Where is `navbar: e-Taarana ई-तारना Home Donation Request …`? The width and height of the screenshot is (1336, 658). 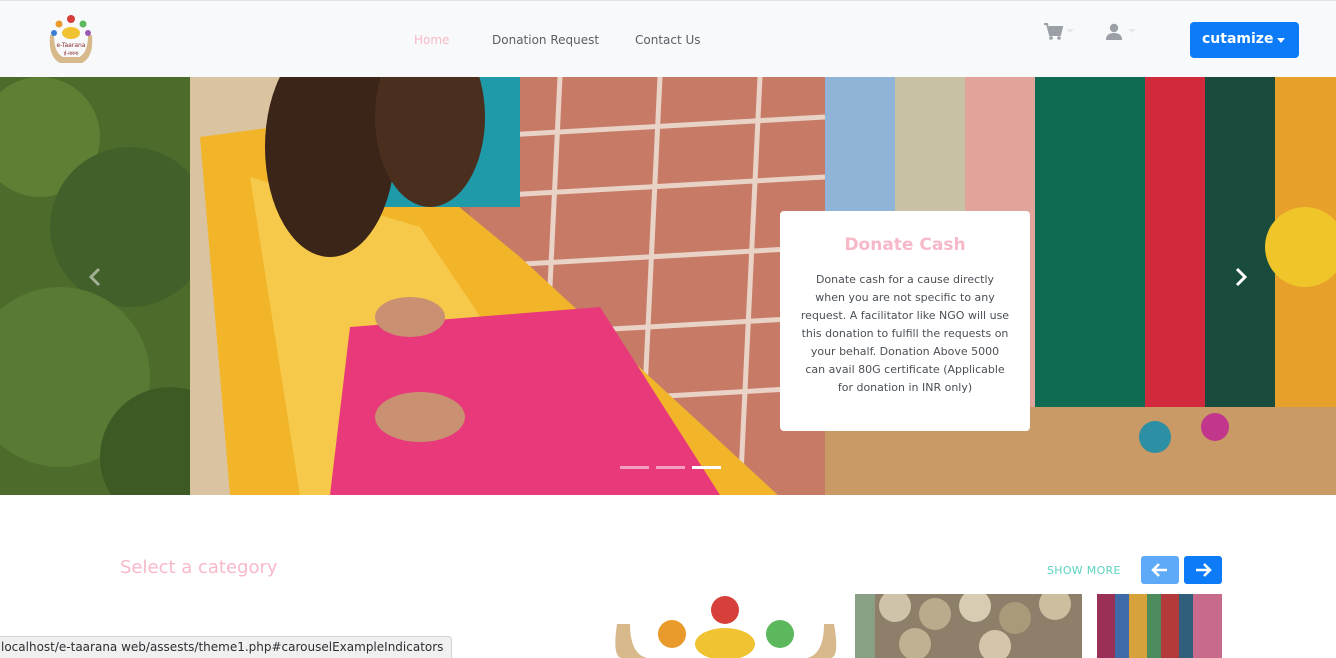
navbar: e-Taarana ई-तारना Home Donation Request … is located at coordinates (668, 38).